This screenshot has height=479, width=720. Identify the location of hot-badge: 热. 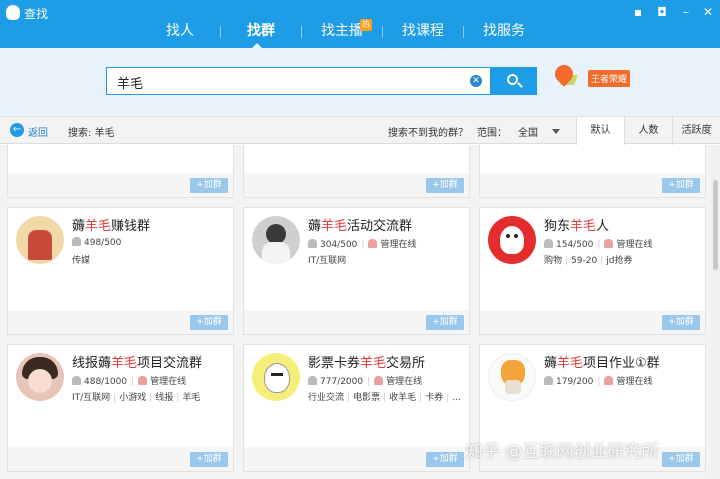
(366, 25).